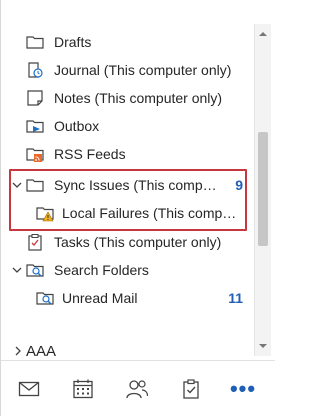 This screenshot has width=320, height=416. What do you see at coordinates (17, 270) in the screenshot?
I see `chevron-down-icon` at bounding box center [17, 270].